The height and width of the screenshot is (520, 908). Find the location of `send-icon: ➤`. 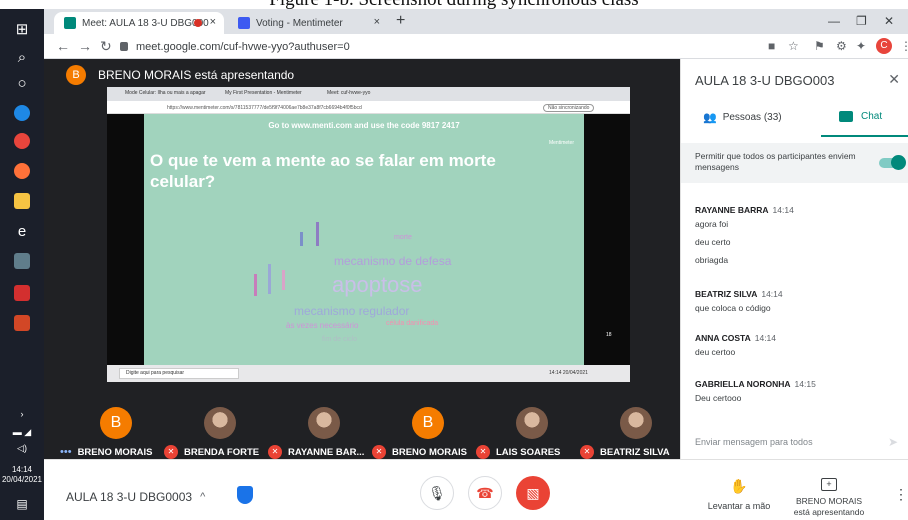

send-icon: ➤ is located at coordinates (893, 442).